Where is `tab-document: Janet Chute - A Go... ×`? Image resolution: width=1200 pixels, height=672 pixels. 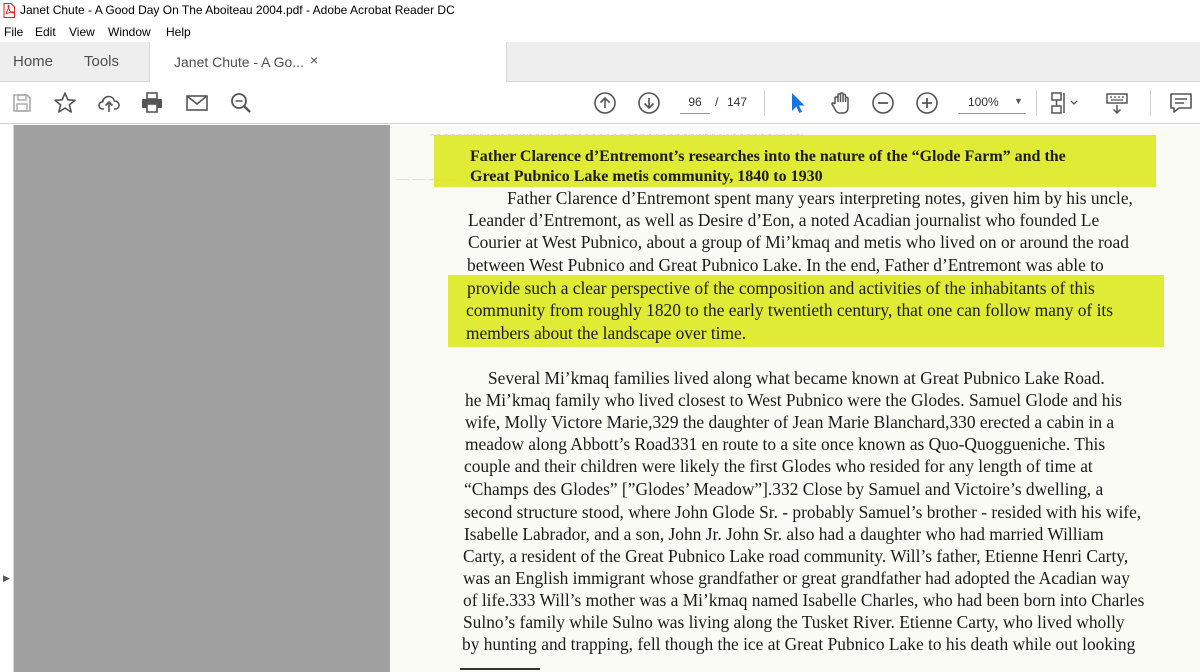
tab-document: Janet Chute - A Go... × is located at coordinates (328, 62).